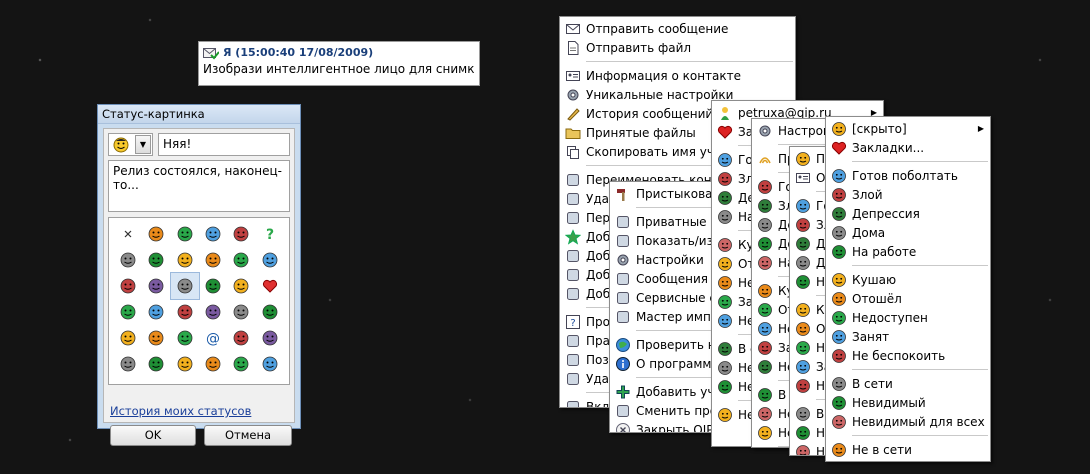 The image size is (1090, 474). What do you see at coordinates (908, 383) in the screenshot?
I see `menu-item: В сети` at bounding box center [908, 383].